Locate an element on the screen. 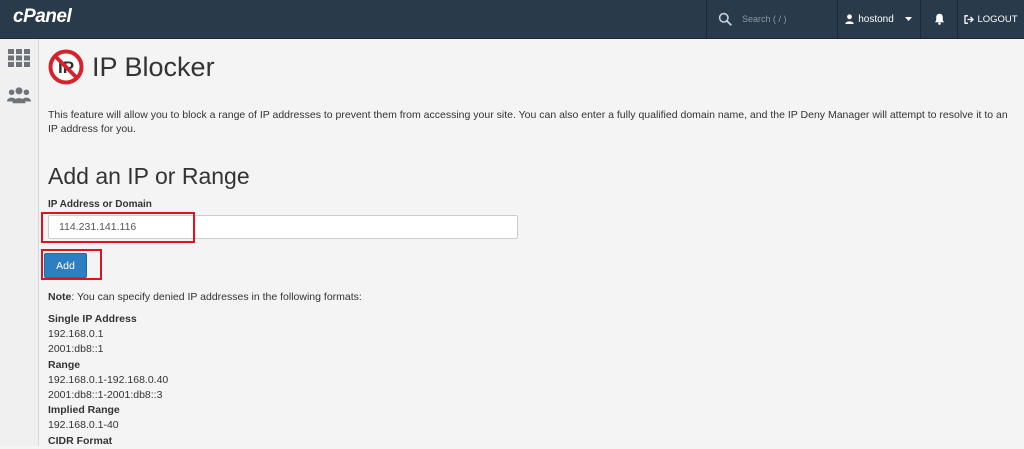  search-box is located at coordinates (771, 19).